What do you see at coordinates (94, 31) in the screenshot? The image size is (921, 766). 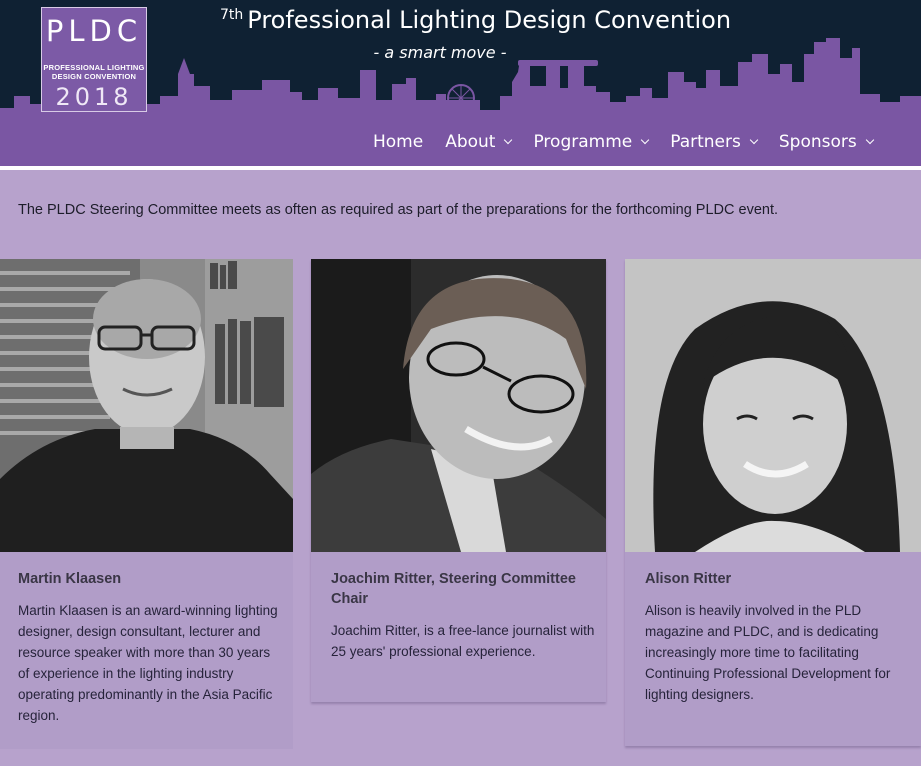 I see `logo-letters: PLDC` at bounding box center [94, 31].